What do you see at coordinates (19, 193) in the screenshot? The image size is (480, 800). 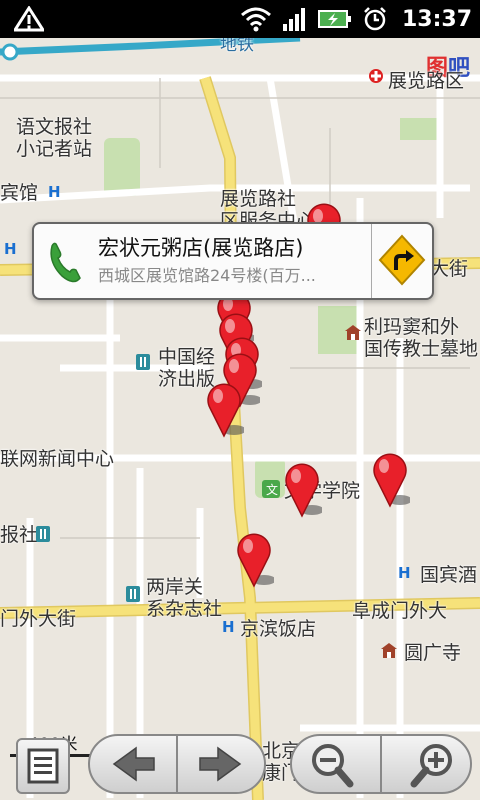 I see `label-binguan: 宾馆` at bounding box center [19, 193].